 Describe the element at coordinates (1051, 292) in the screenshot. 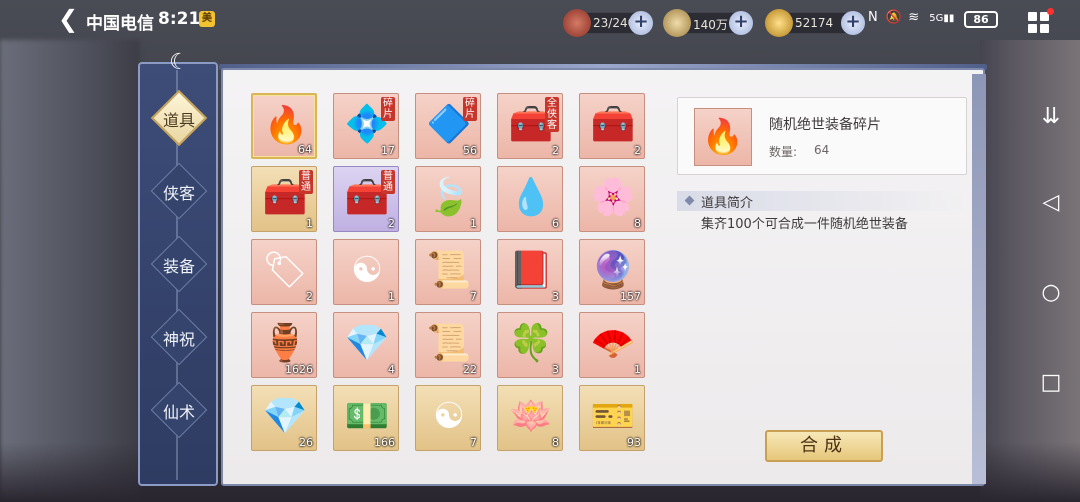

I see `nav-home-button: ○` at that location.